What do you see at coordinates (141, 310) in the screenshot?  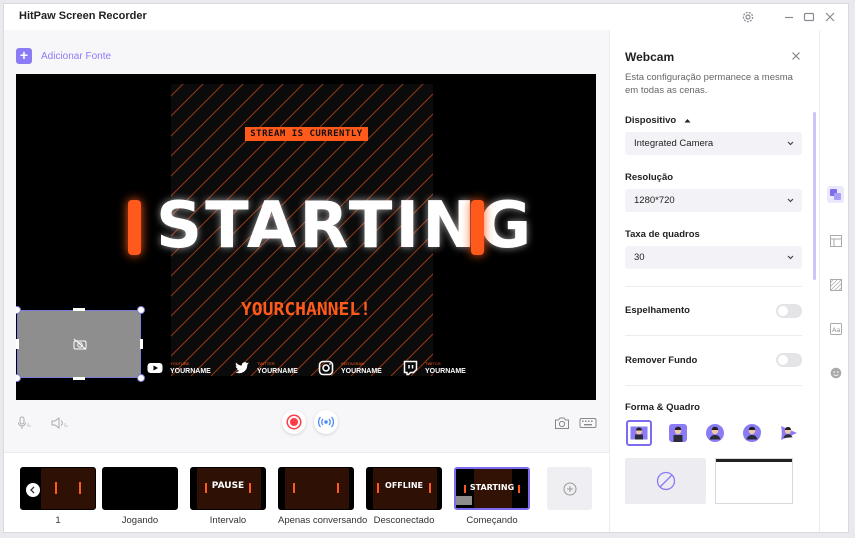 I see `resize-handle-top-right` at bounding box center [141, 310].